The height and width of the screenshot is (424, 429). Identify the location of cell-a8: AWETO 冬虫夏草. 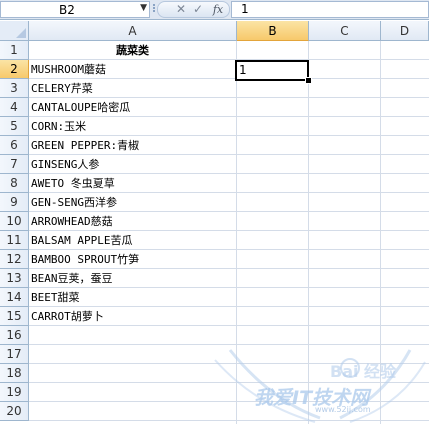
(73, 183).